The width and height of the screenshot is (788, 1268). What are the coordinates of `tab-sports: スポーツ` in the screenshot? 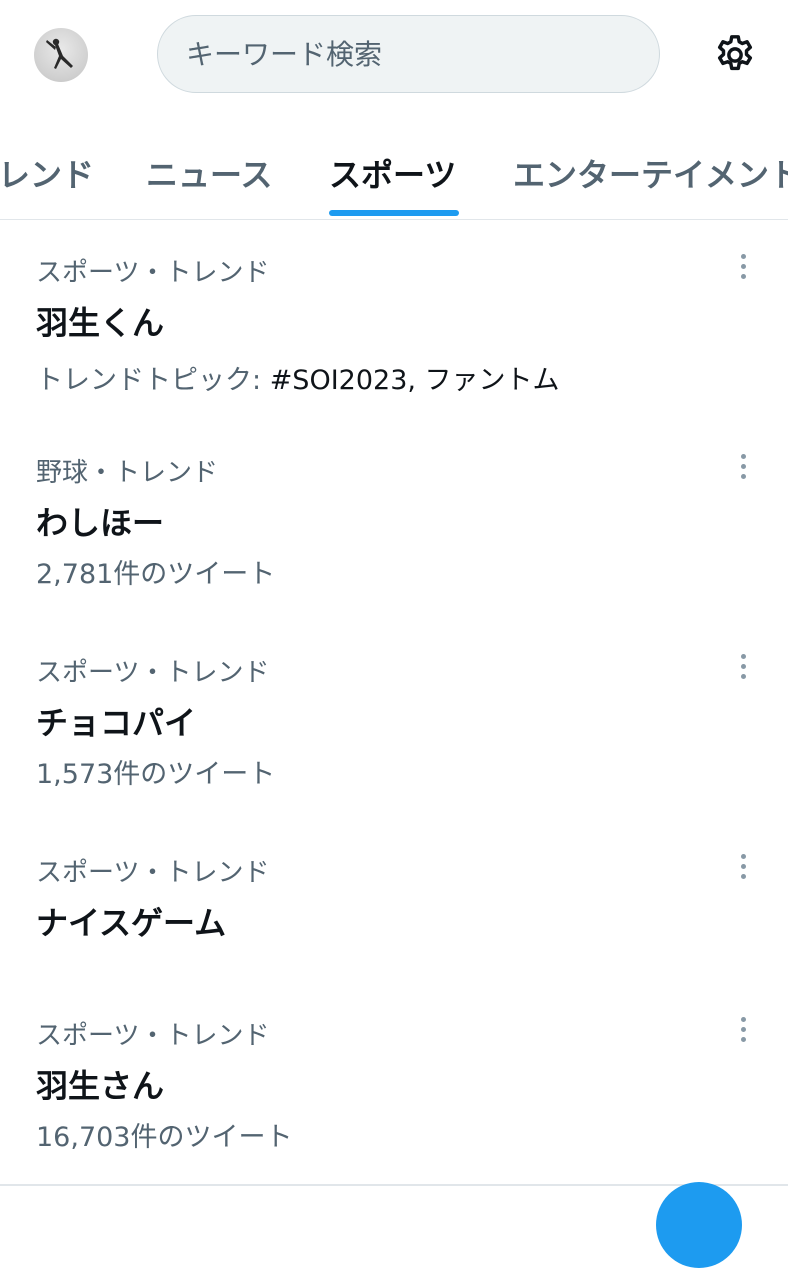 It's located at (392, 173).